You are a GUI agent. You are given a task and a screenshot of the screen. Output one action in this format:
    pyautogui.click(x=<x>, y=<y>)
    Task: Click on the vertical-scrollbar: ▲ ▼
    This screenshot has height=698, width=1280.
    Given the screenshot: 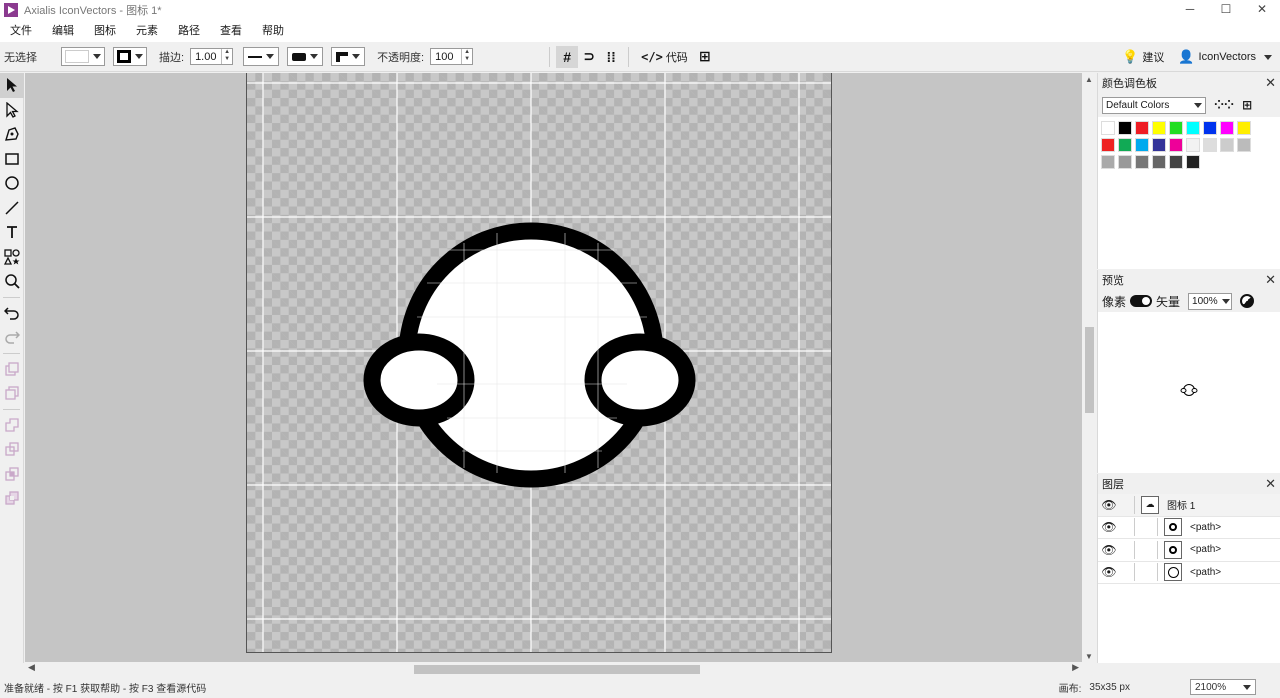 What is the action you would take?
    pyautogui.click(x=1089, y=368)
    